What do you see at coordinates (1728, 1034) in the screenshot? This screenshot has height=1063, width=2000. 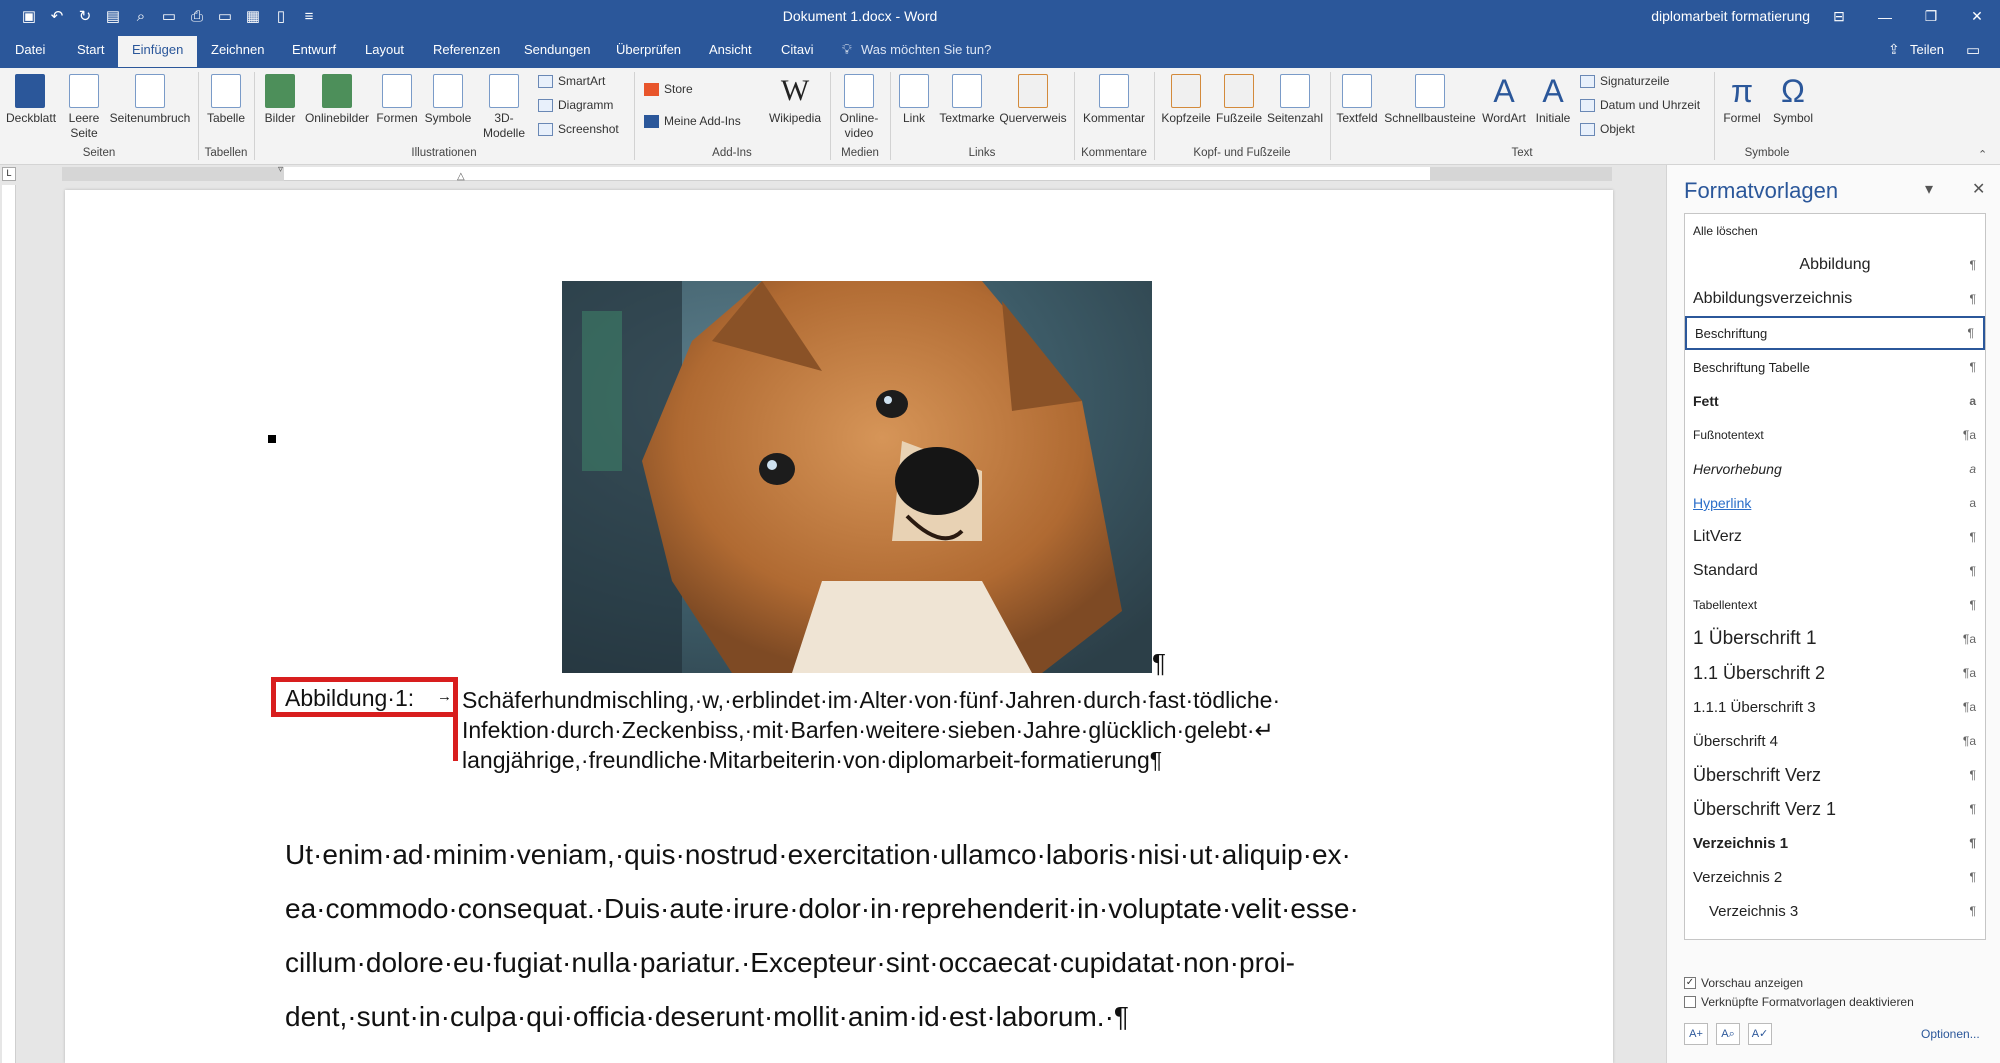 I see `style-inspector-icon: A⌕` at bounding box center [1728, 1034].